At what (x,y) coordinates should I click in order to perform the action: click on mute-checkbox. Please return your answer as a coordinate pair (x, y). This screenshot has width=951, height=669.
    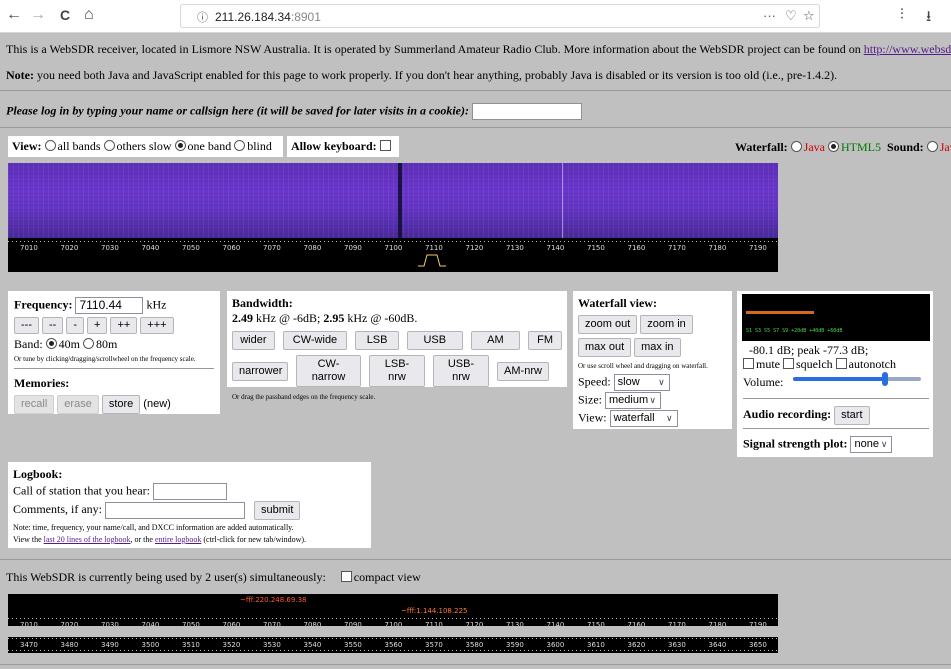
    Looking at the image, I should click on (748, 363).